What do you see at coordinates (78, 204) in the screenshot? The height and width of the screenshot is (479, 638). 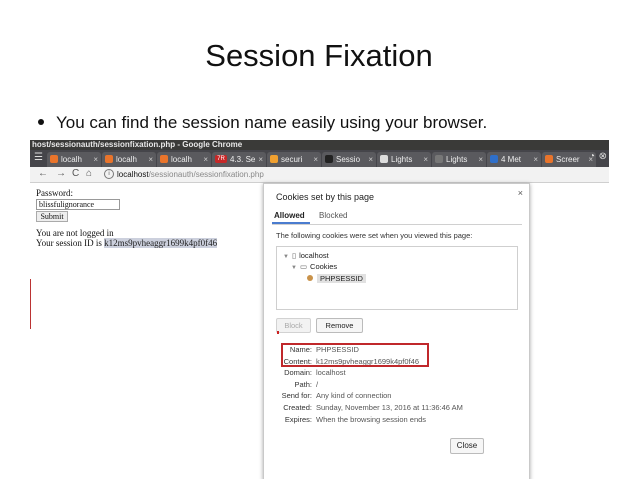 I see `password-field: blissfulignorance` at bounding box center [78, 204].